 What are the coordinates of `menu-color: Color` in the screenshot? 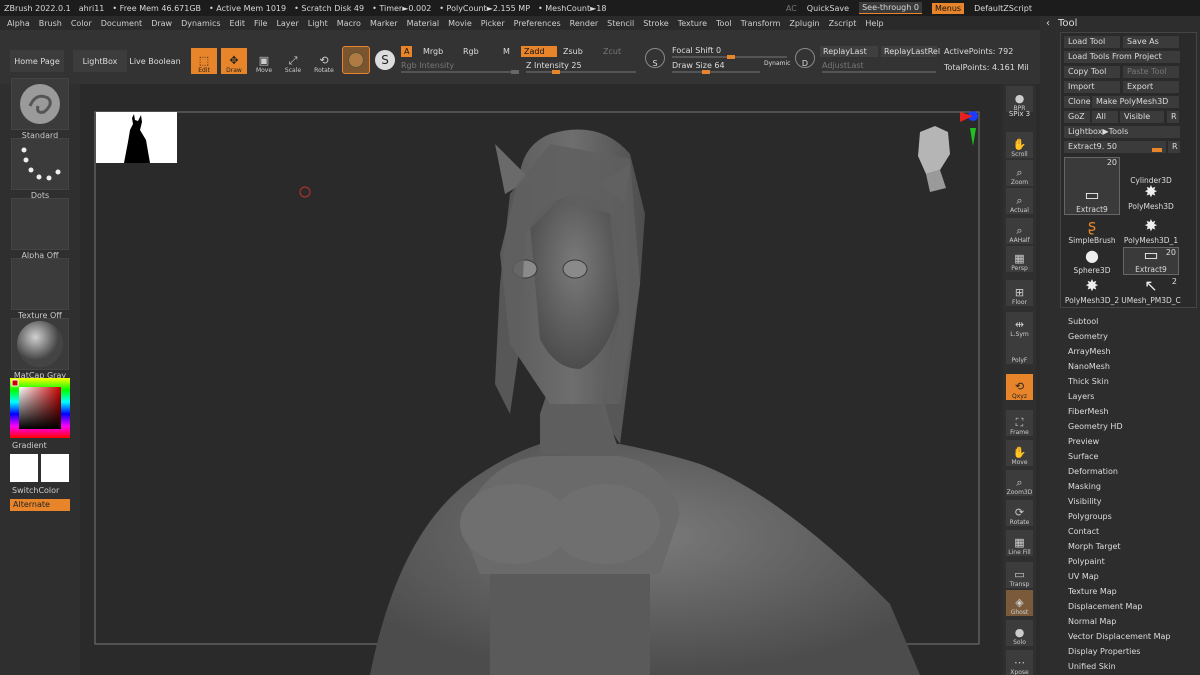 It's located at (81, 23).